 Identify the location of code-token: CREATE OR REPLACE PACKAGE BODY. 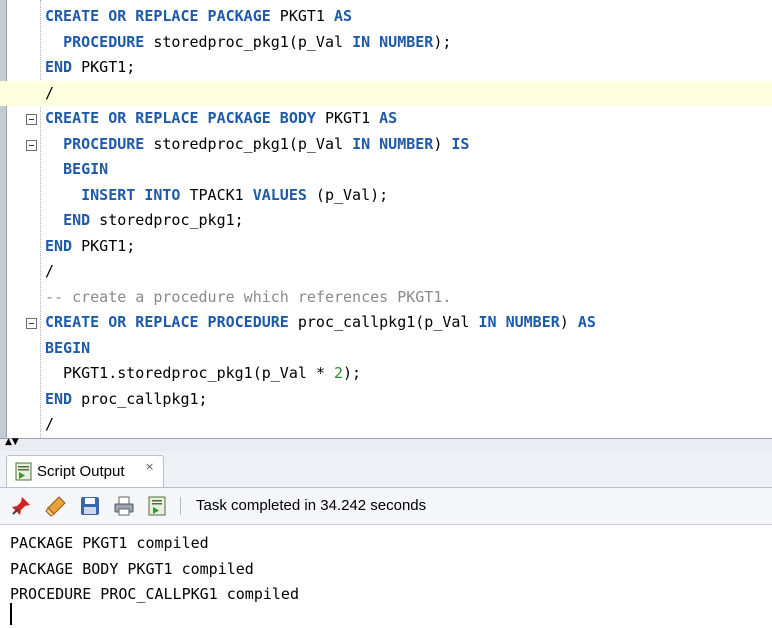
(180, 118).